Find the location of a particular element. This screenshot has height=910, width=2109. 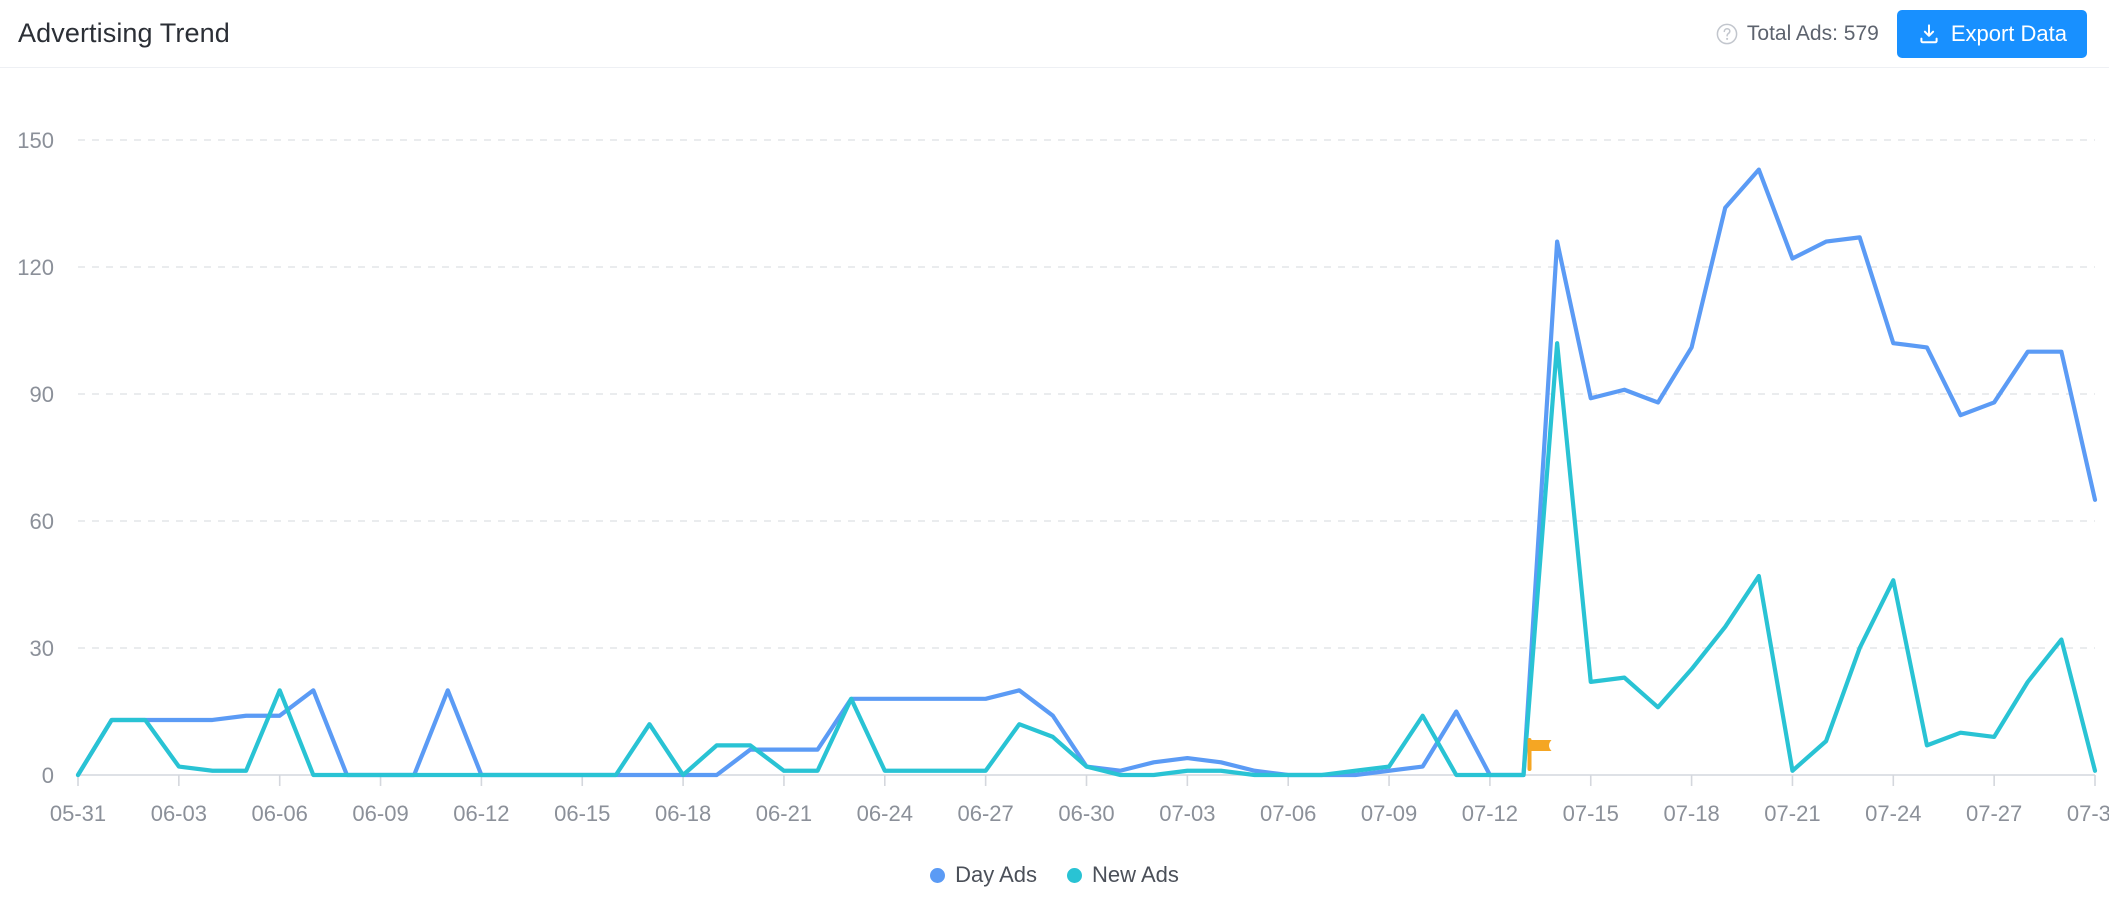

x-axis-tick-label: 07-09 is located at coordinates (1389, 813).